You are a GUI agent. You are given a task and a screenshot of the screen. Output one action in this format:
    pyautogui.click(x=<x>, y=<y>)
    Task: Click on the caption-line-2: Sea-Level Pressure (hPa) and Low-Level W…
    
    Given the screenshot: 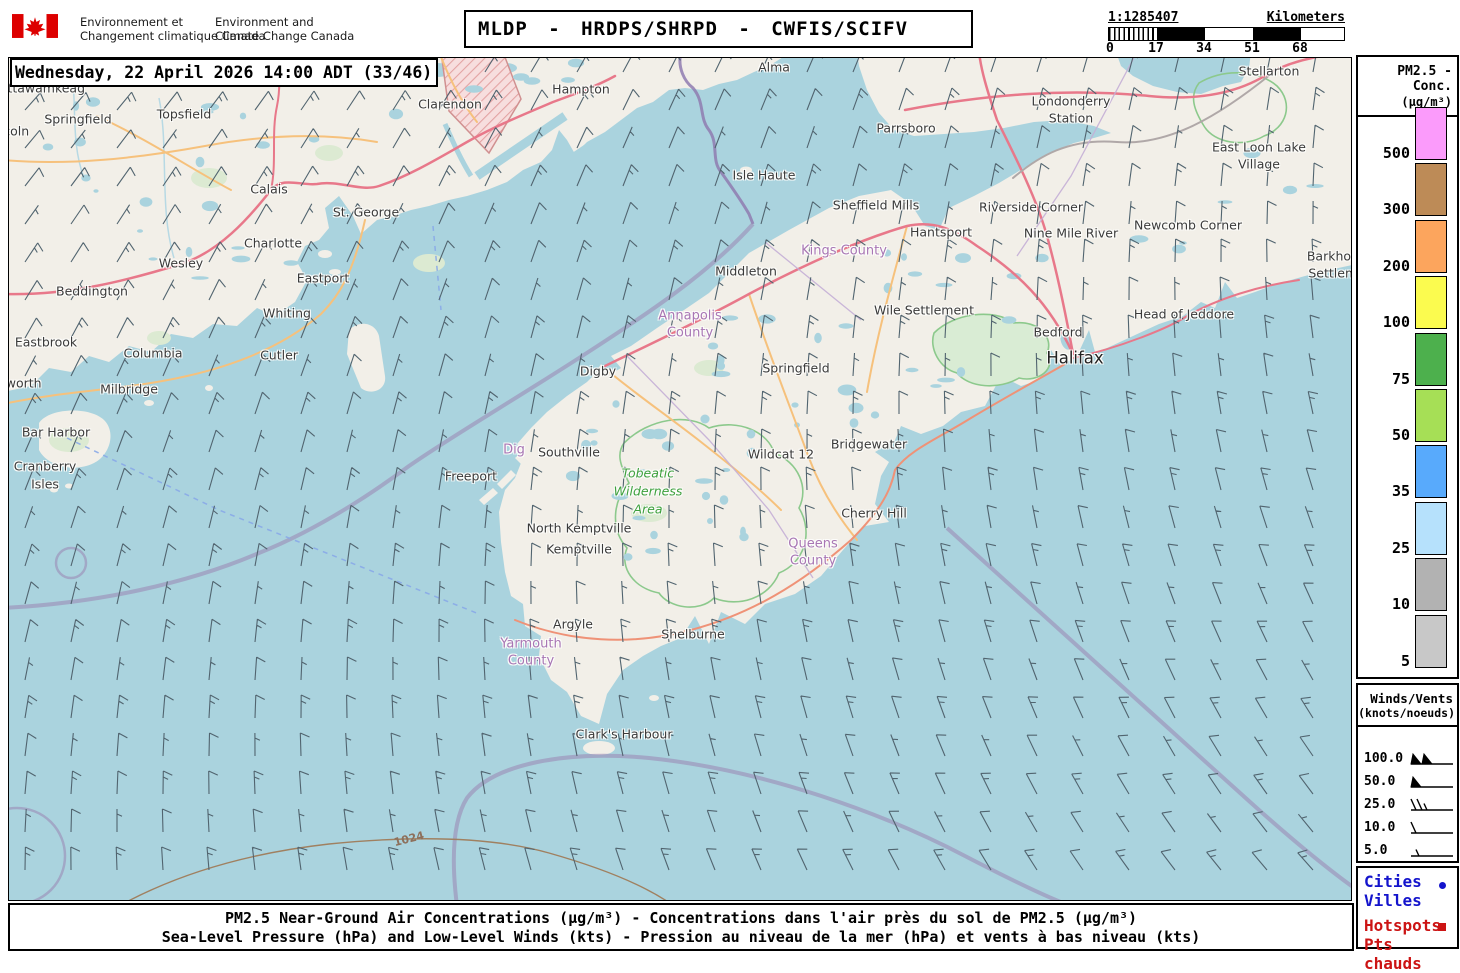 What is the action you would take?
    pyautogui.click(x=681, y=937)
    